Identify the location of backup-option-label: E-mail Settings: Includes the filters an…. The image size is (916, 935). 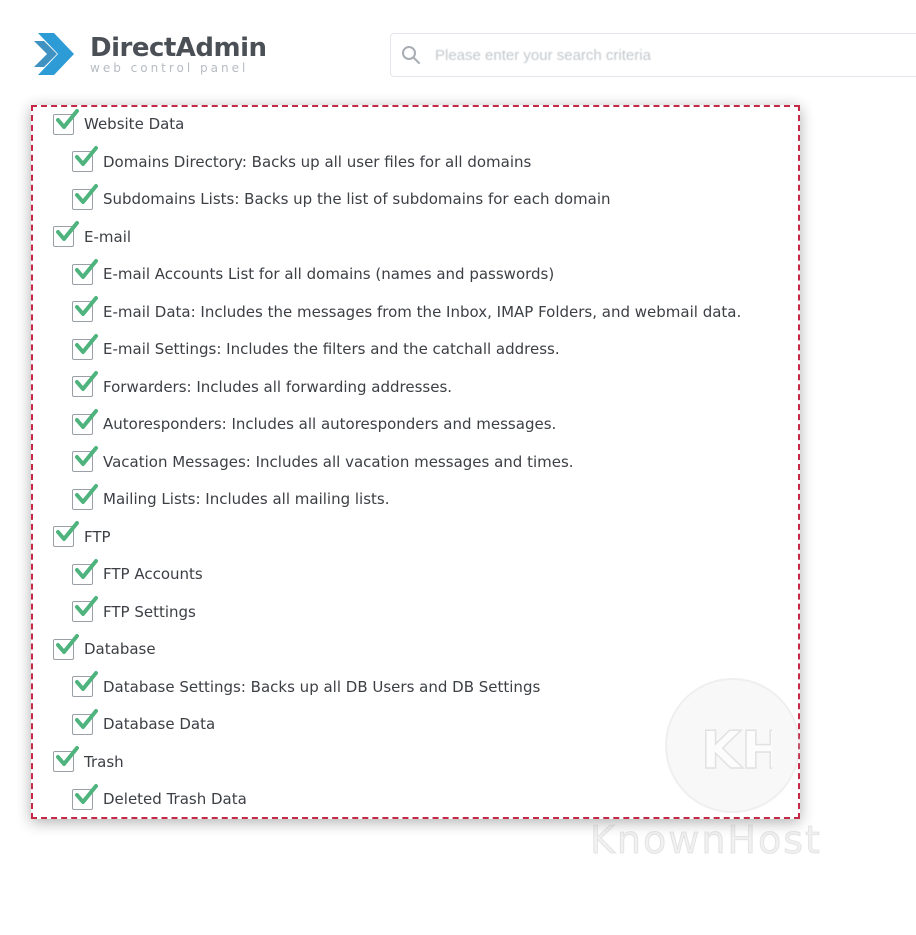
(331, 349).